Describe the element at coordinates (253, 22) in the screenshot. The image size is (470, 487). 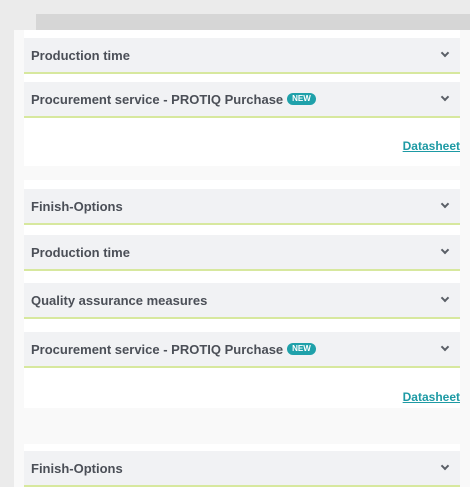
I see `top-bar` at that location.